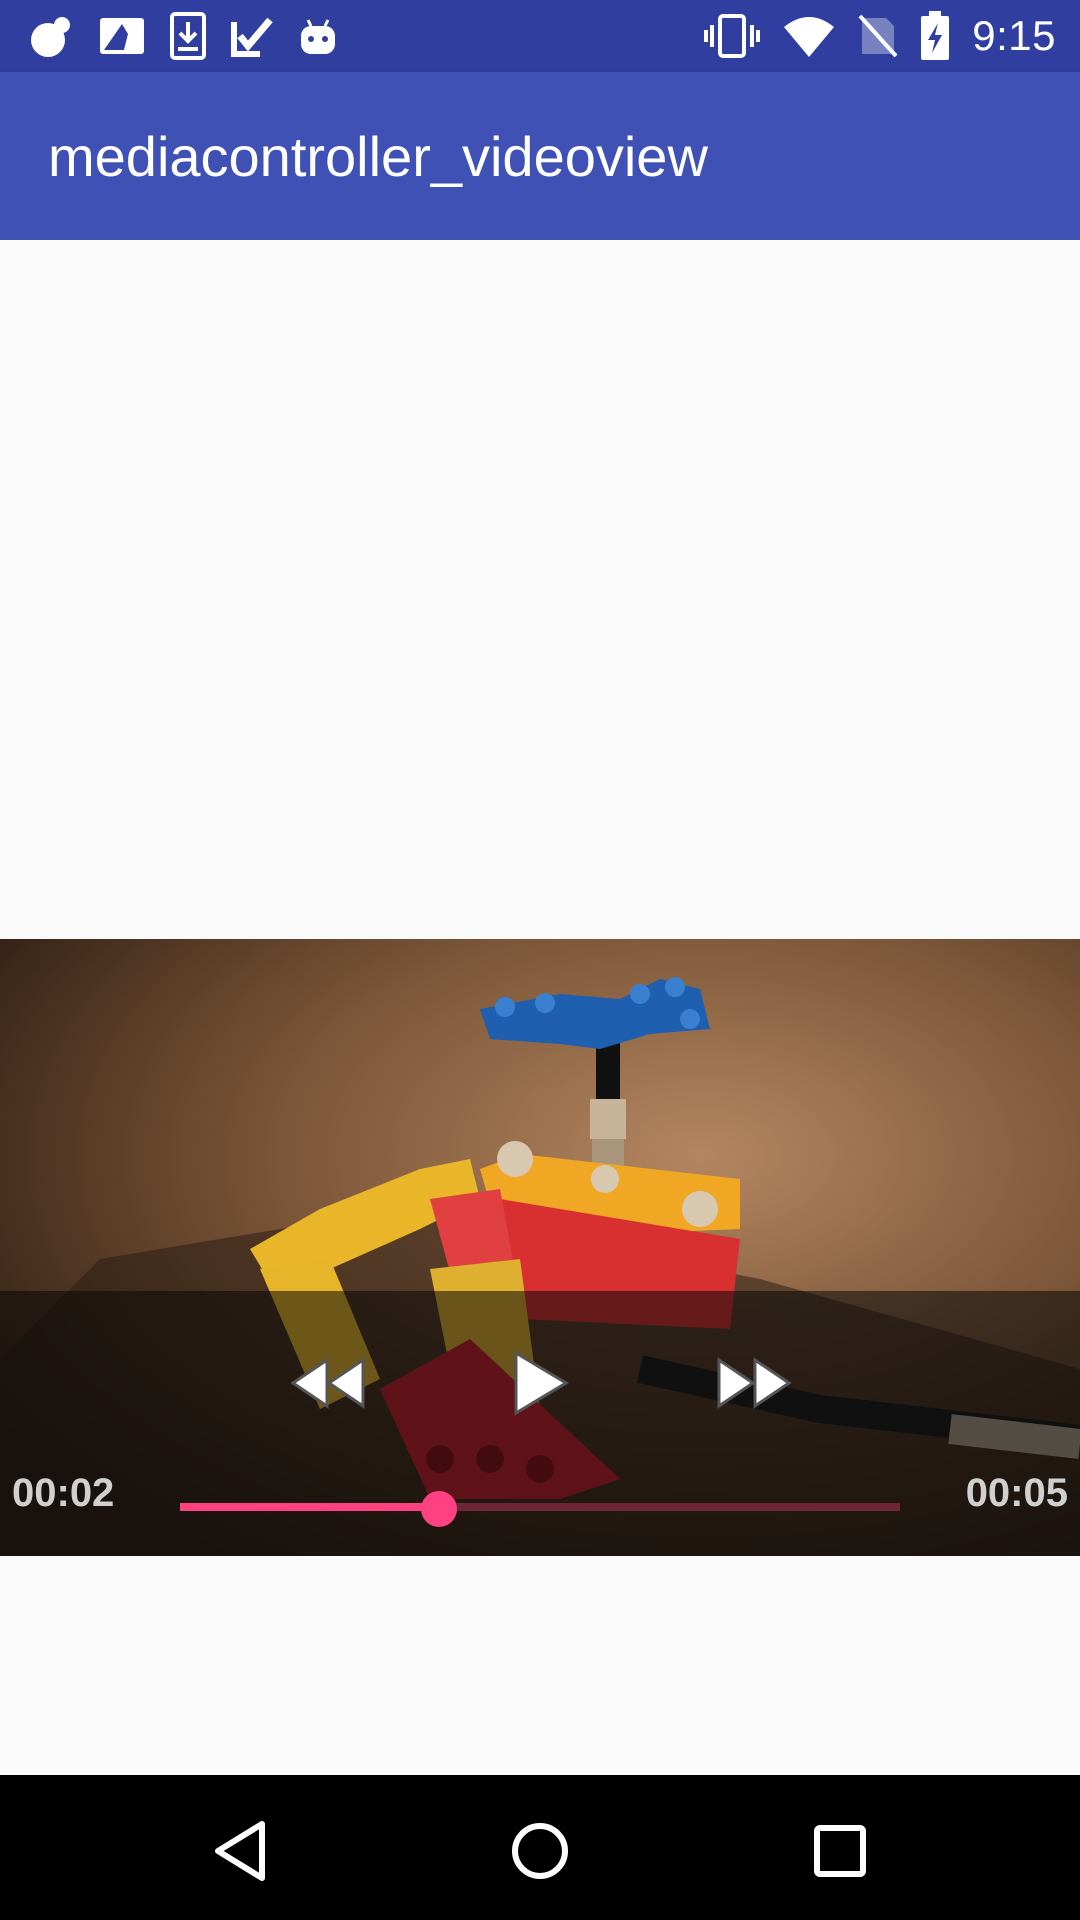 This screenshot has height=1920, width=1080. I want to click on home-button, so click(540, 1851).